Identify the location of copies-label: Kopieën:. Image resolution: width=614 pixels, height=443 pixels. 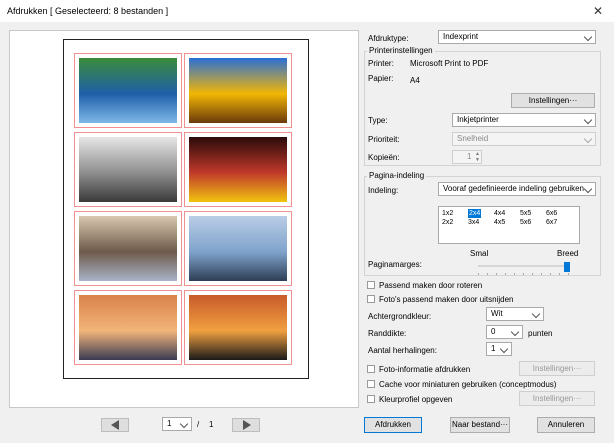
(384, 157).